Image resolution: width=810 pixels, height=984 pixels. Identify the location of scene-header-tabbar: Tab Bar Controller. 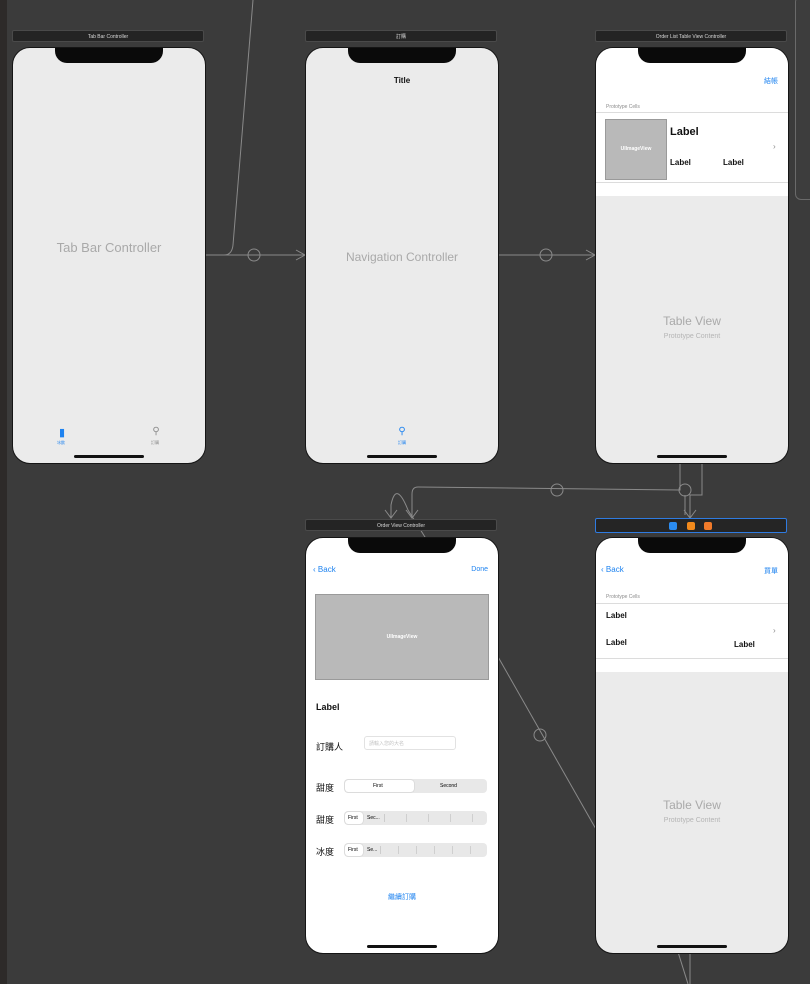
(108, 36).